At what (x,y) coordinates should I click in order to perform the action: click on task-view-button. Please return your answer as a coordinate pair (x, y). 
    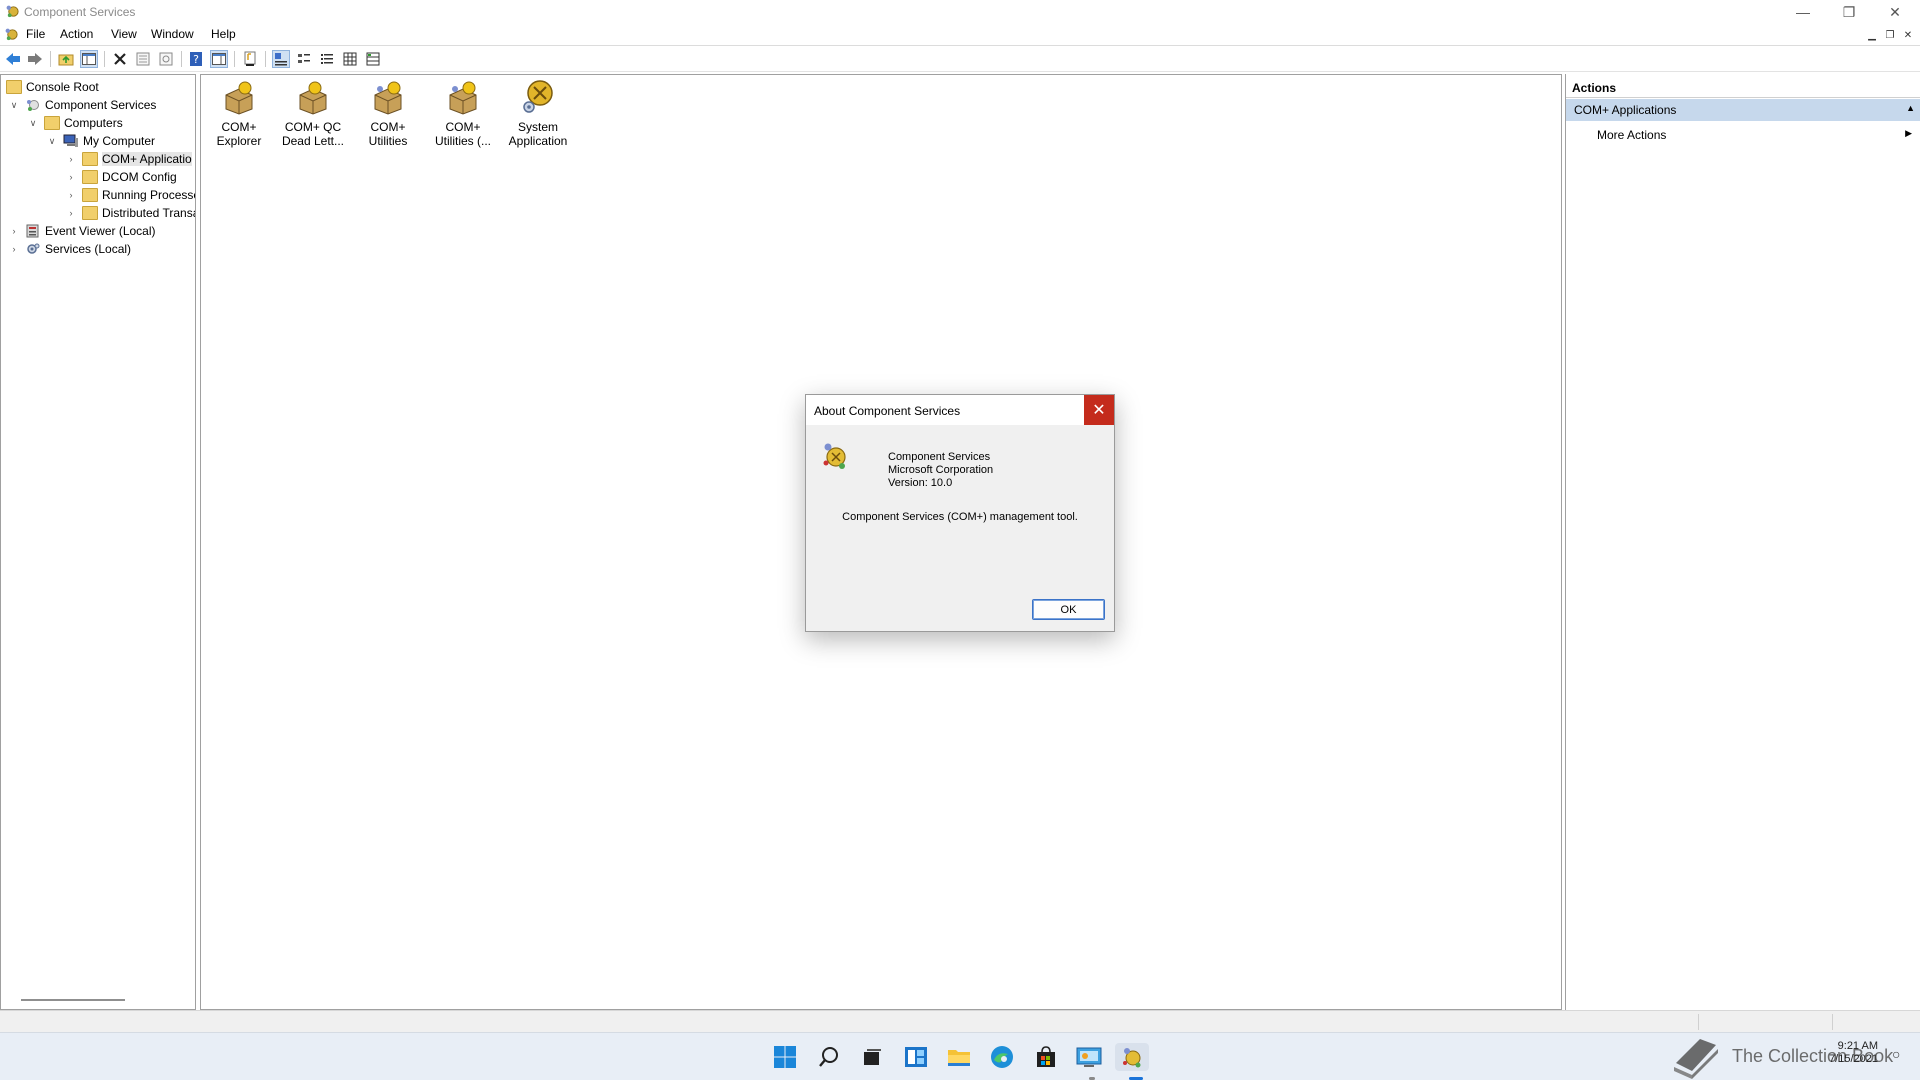
    Looking at the image, I should click on (872, 1057).